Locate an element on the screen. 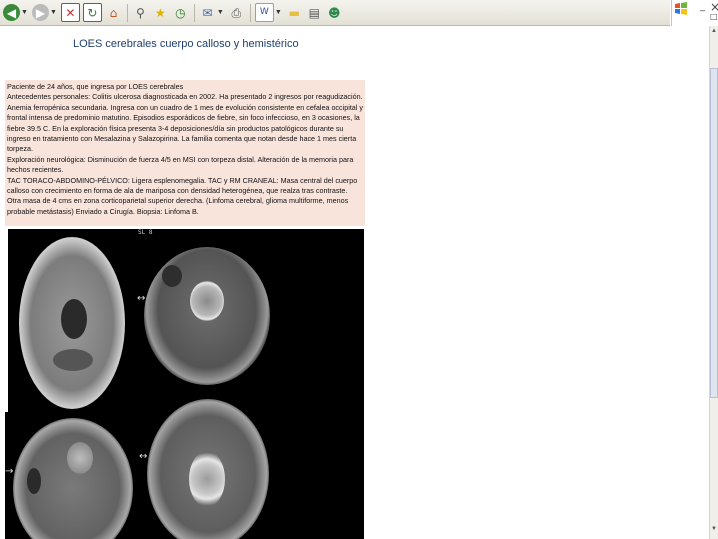 This screenshot has height=539, width=718. home-icon: ⌂ is located at coordinates (113, 12).